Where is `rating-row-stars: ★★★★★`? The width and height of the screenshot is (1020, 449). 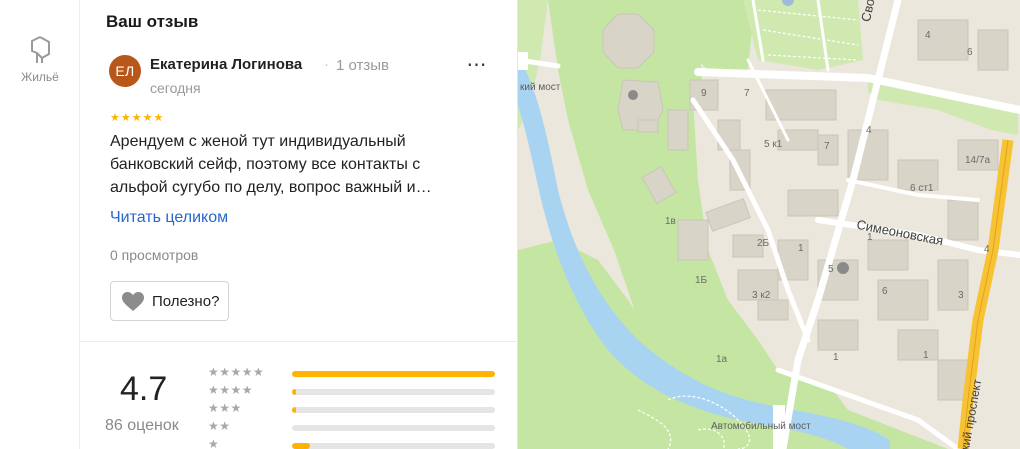 rating-row-stars: ★★★★★ is located at coordinates (236, 372).